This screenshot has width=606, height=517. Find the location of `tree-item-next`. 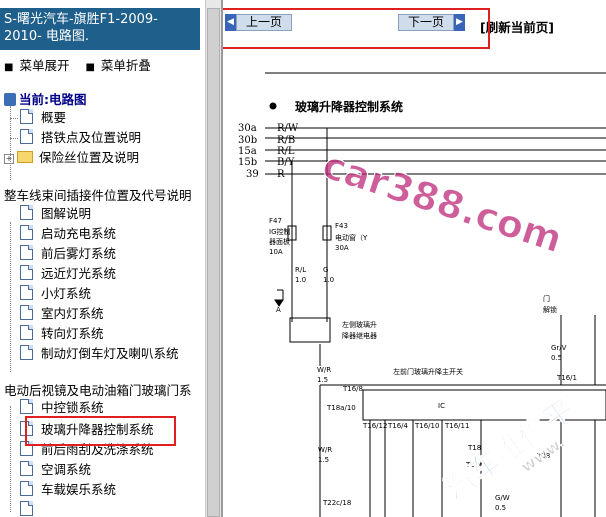

tree-item-next is located at coordinates (26, 508).